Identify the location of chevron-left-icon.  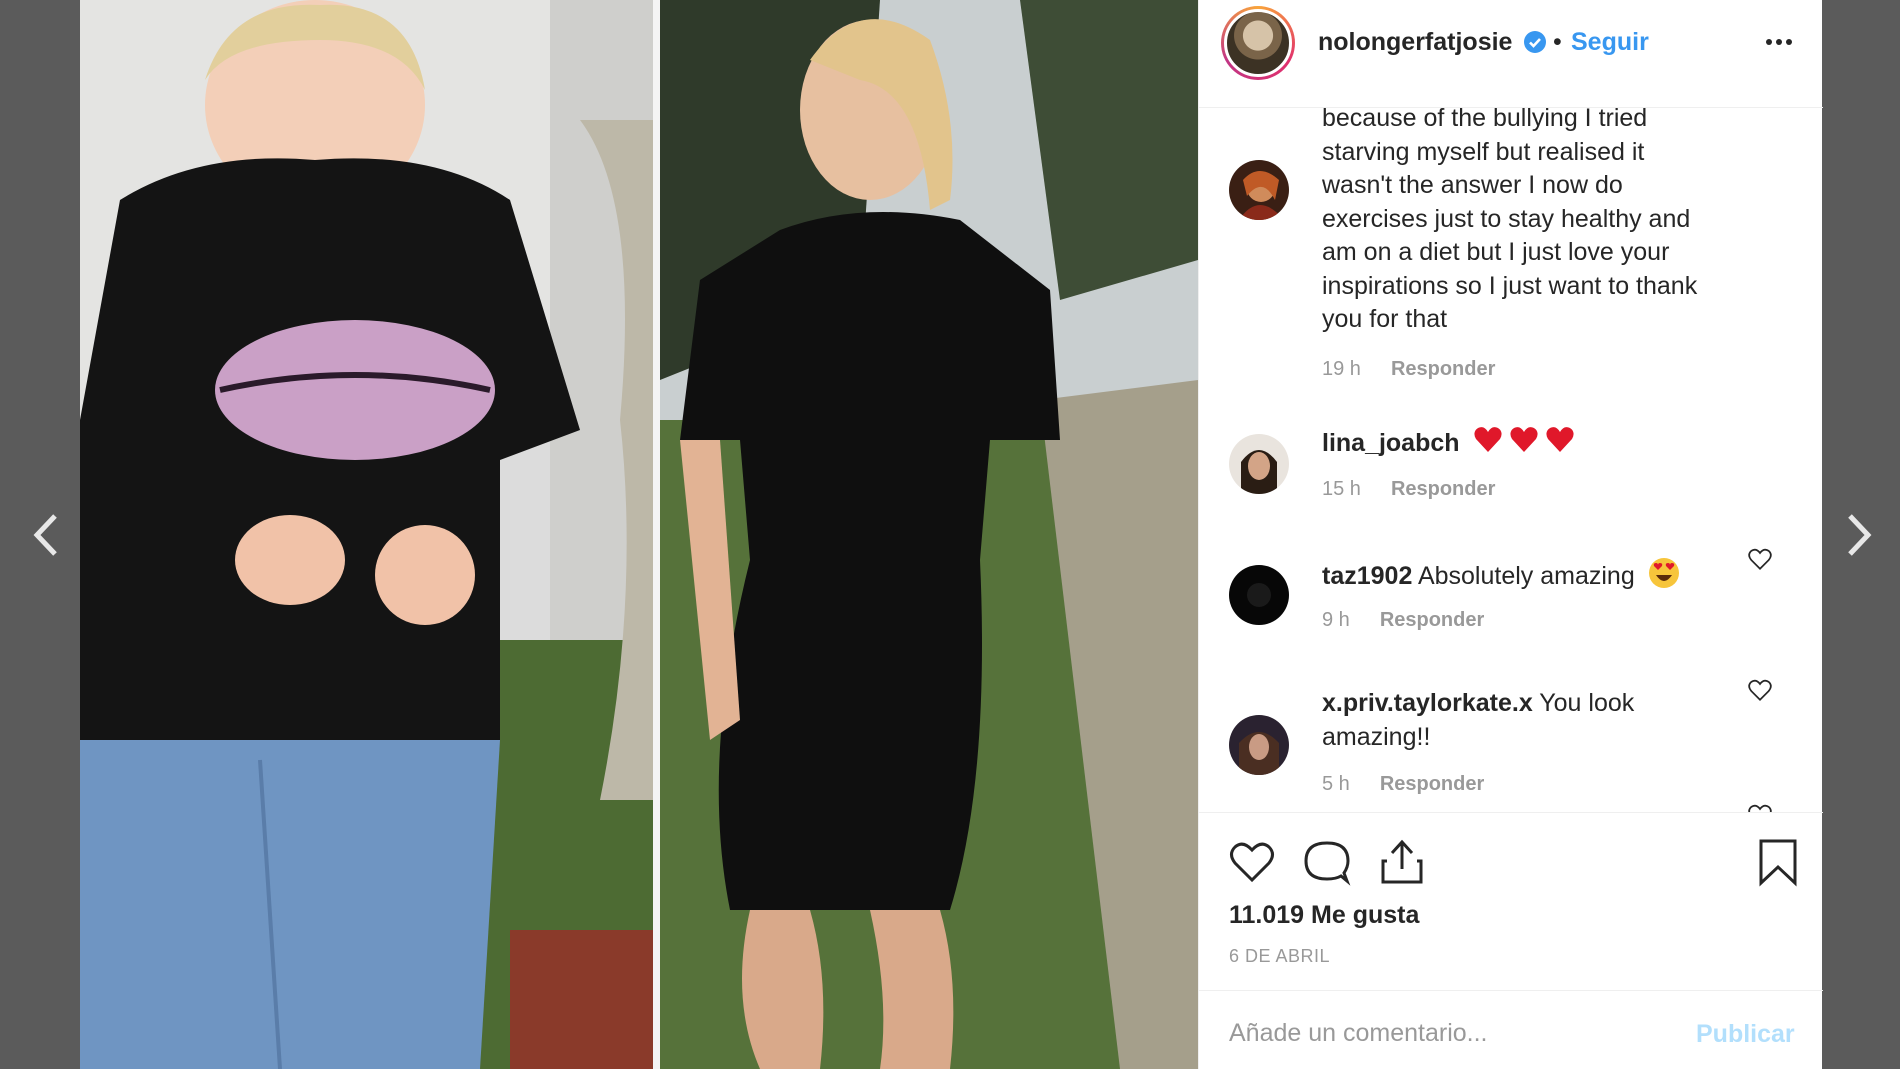
(45, 535).